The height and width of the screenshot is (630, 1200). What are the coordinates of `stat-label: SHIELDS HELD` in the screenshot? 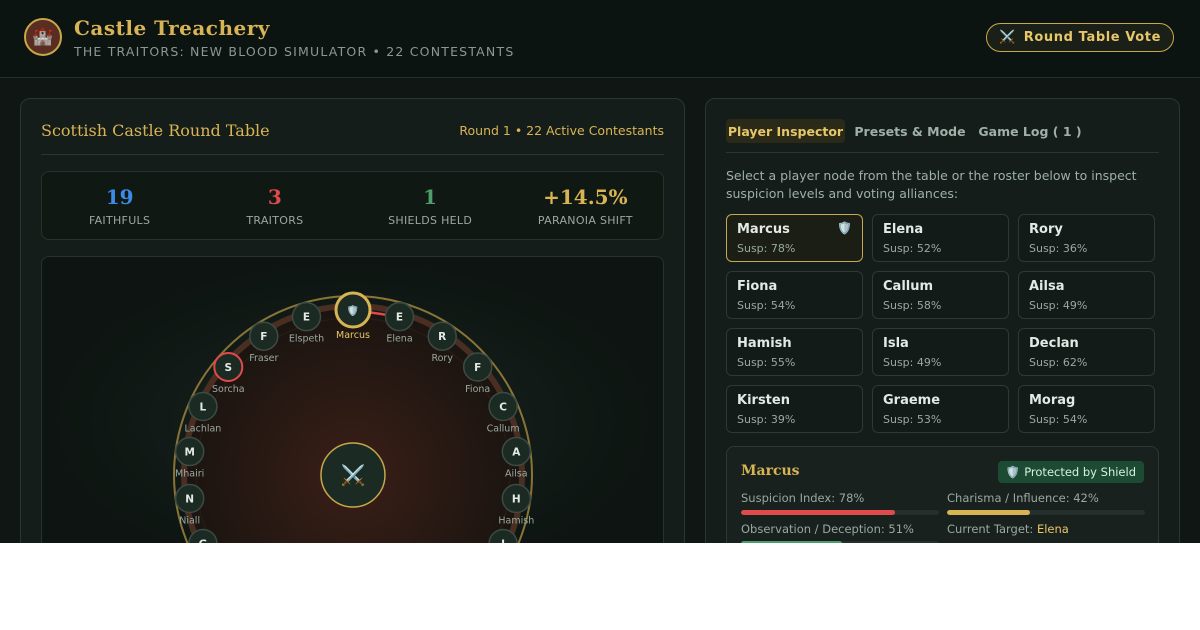 It's located at (430, 220).